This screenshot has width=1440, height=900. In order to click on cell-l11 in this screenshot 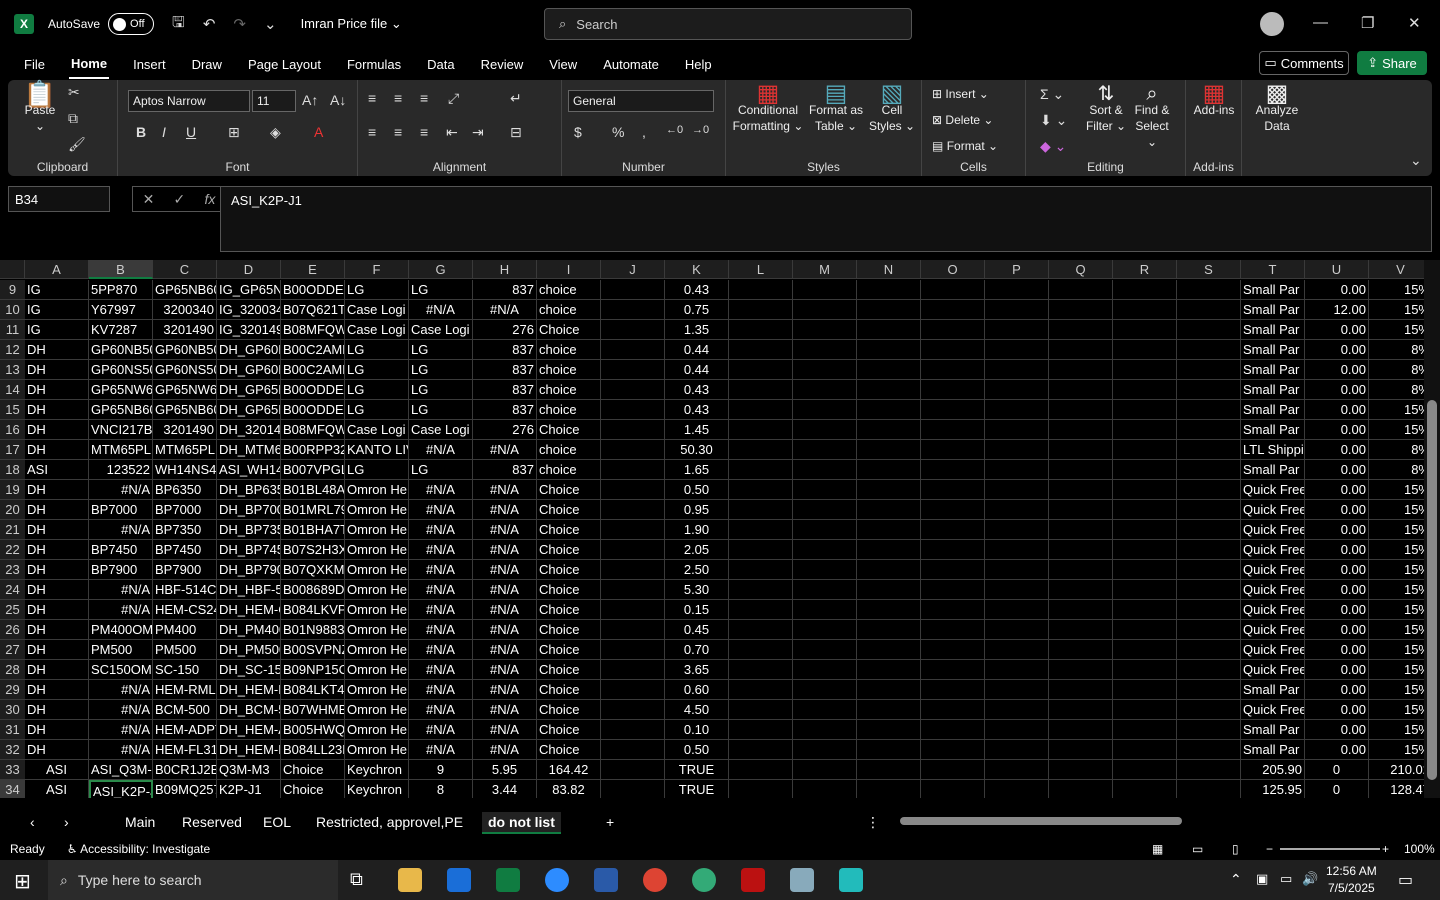, I will do `click(761, 330)`.